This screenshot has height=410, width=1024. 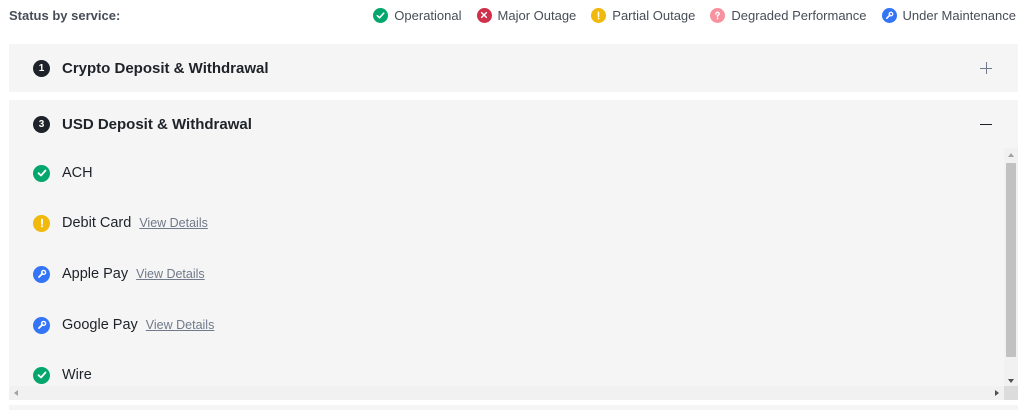 What do you see at coordinates (165, 68) in the screenshot?
I see `panel-title: Crypto Deposit & Withdrawal` at bounding box center [165, 68].